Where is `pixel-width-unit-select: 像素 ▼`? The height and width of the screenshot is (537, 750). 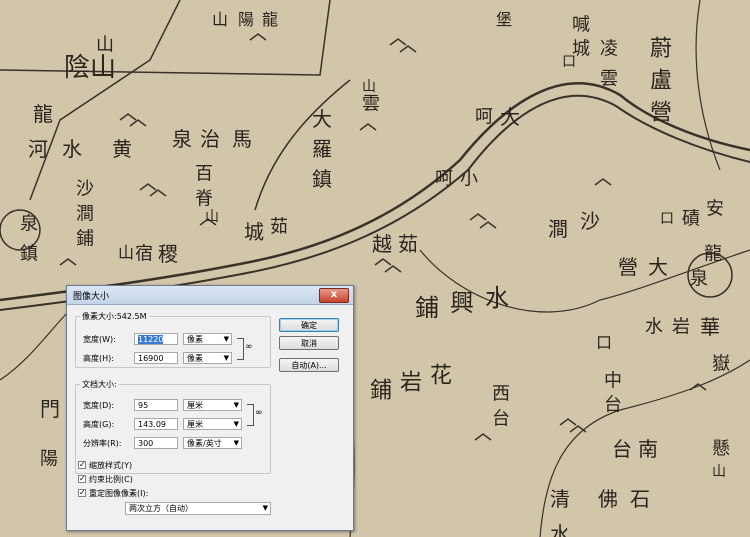 pixel-width-unit-select: 像素 ▼ is located at coordinates (207, 339).